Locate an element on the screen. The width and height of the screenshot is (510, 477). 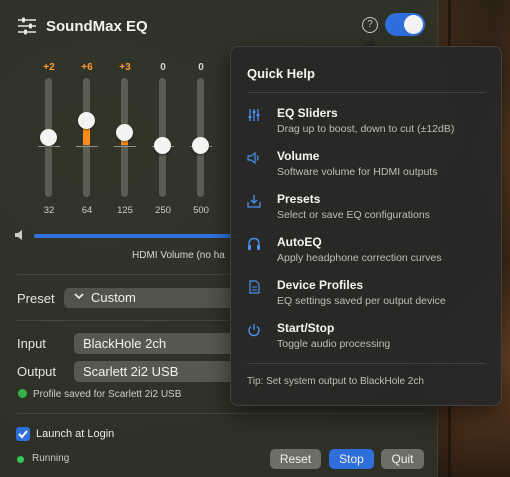
launch-at-login-label: Launch at Login is located at coordinates (75, 434).